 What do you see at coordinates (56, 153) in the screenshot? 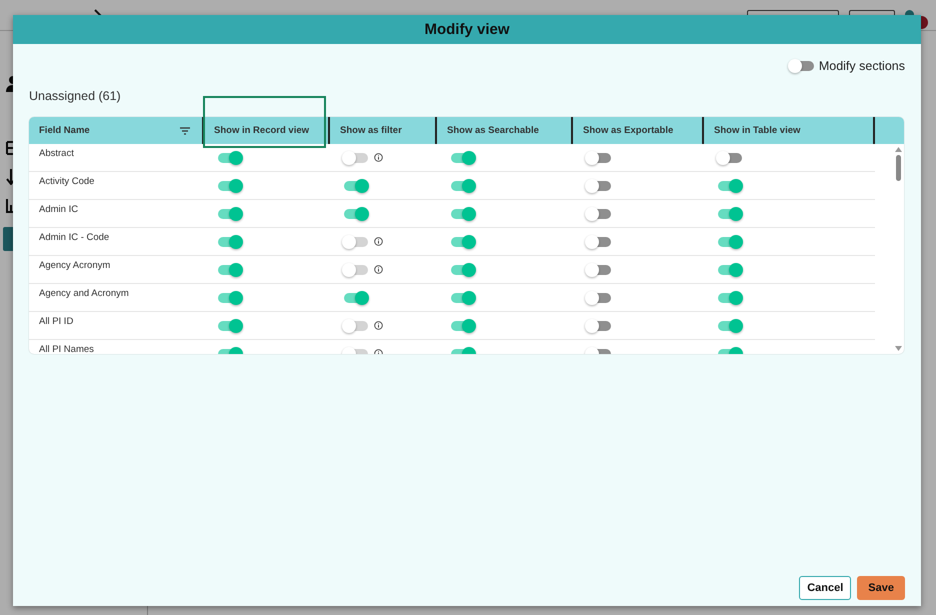
I see `field-name: Abstract` at bounding box center [56, 153].